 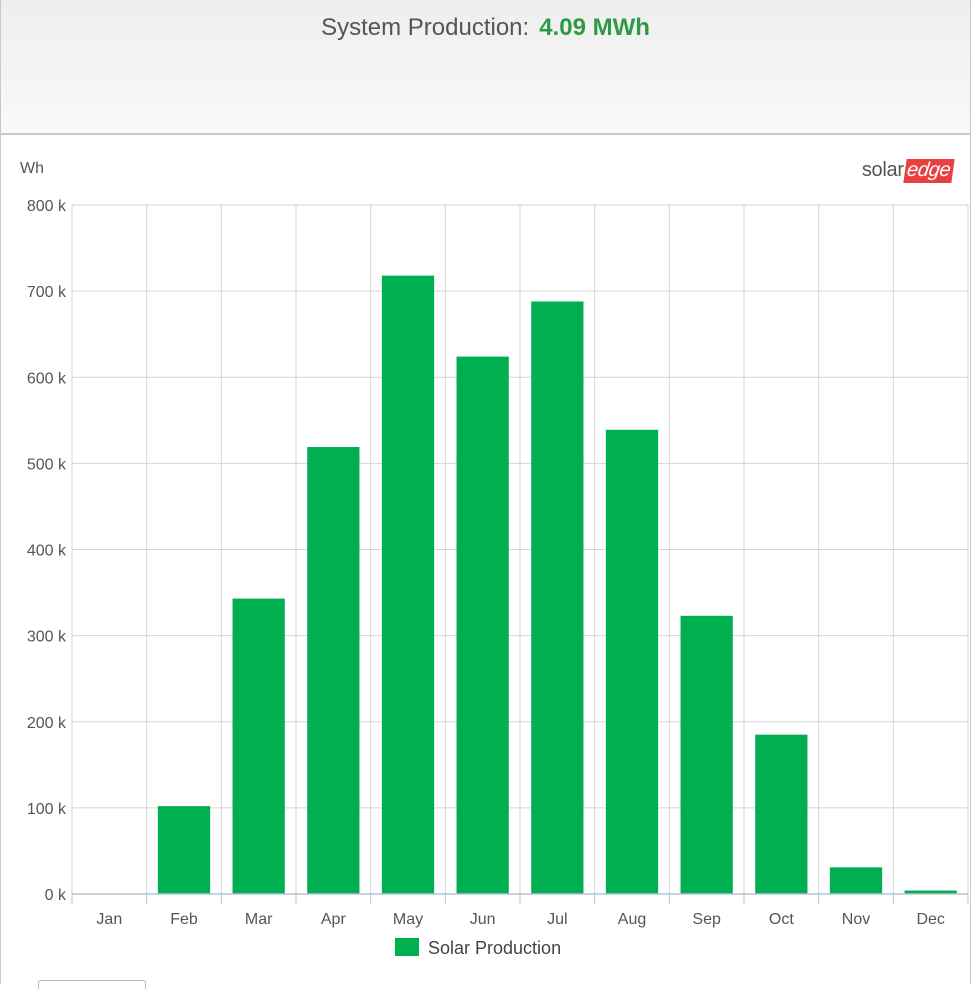 What do you see at coordinates (47, 809) in the screenshot?
I see `y-tick-label: 100 k` at bounding box center [47, 809].